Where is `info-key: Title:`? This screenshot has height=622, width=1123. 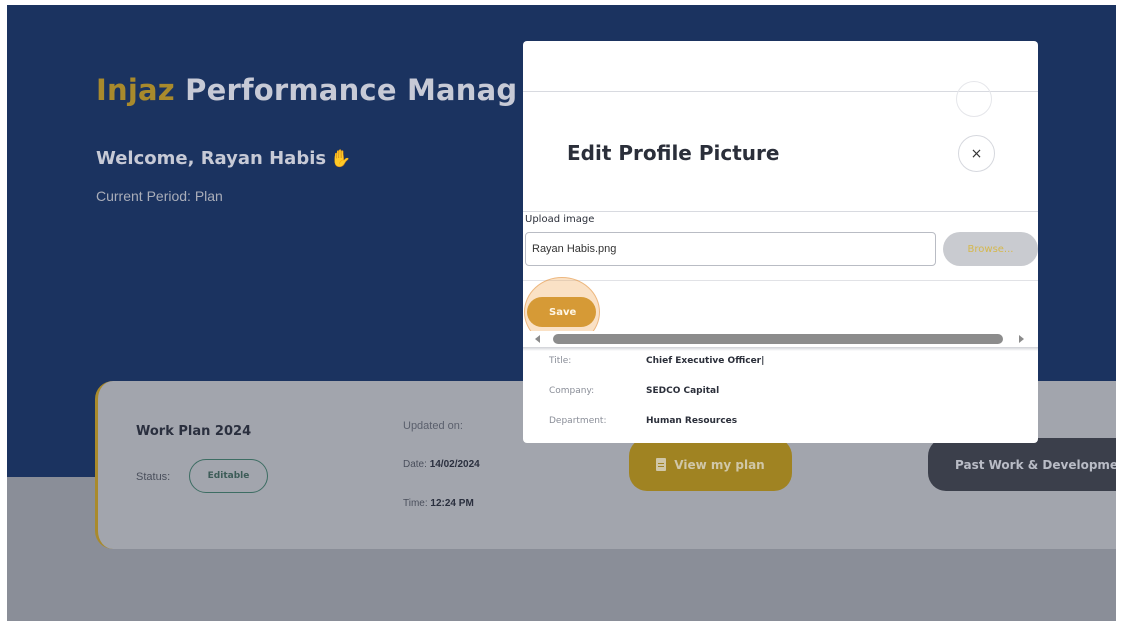
info-key: Title: is located at coordinates (560, 361).